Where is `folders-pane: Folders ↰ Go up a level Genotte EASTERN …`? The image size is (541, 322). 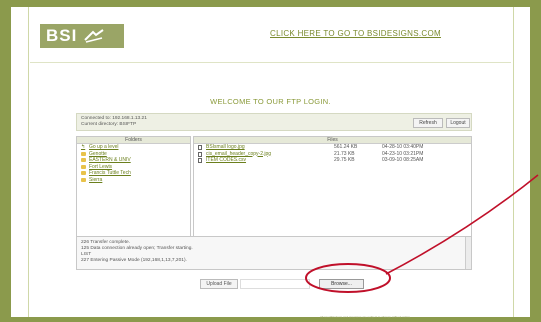
folders-pane: Folders ↰ Go up a level Genotte EASTERN … is located at coordinates (133, 191).